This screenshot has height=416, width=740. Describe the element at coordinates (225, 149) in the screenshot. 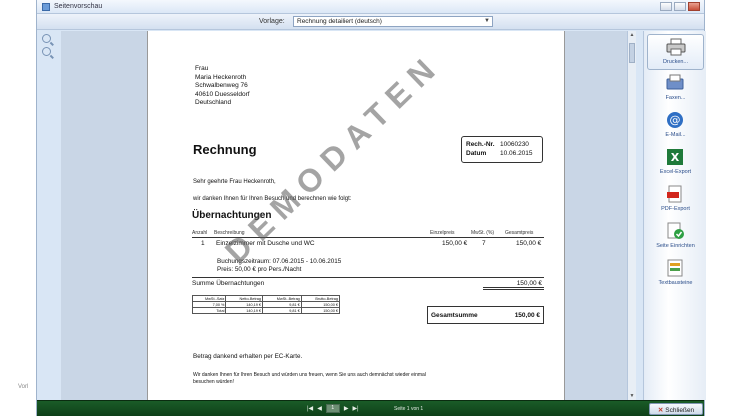

I see `invoice-title: Rechnung` at that location.